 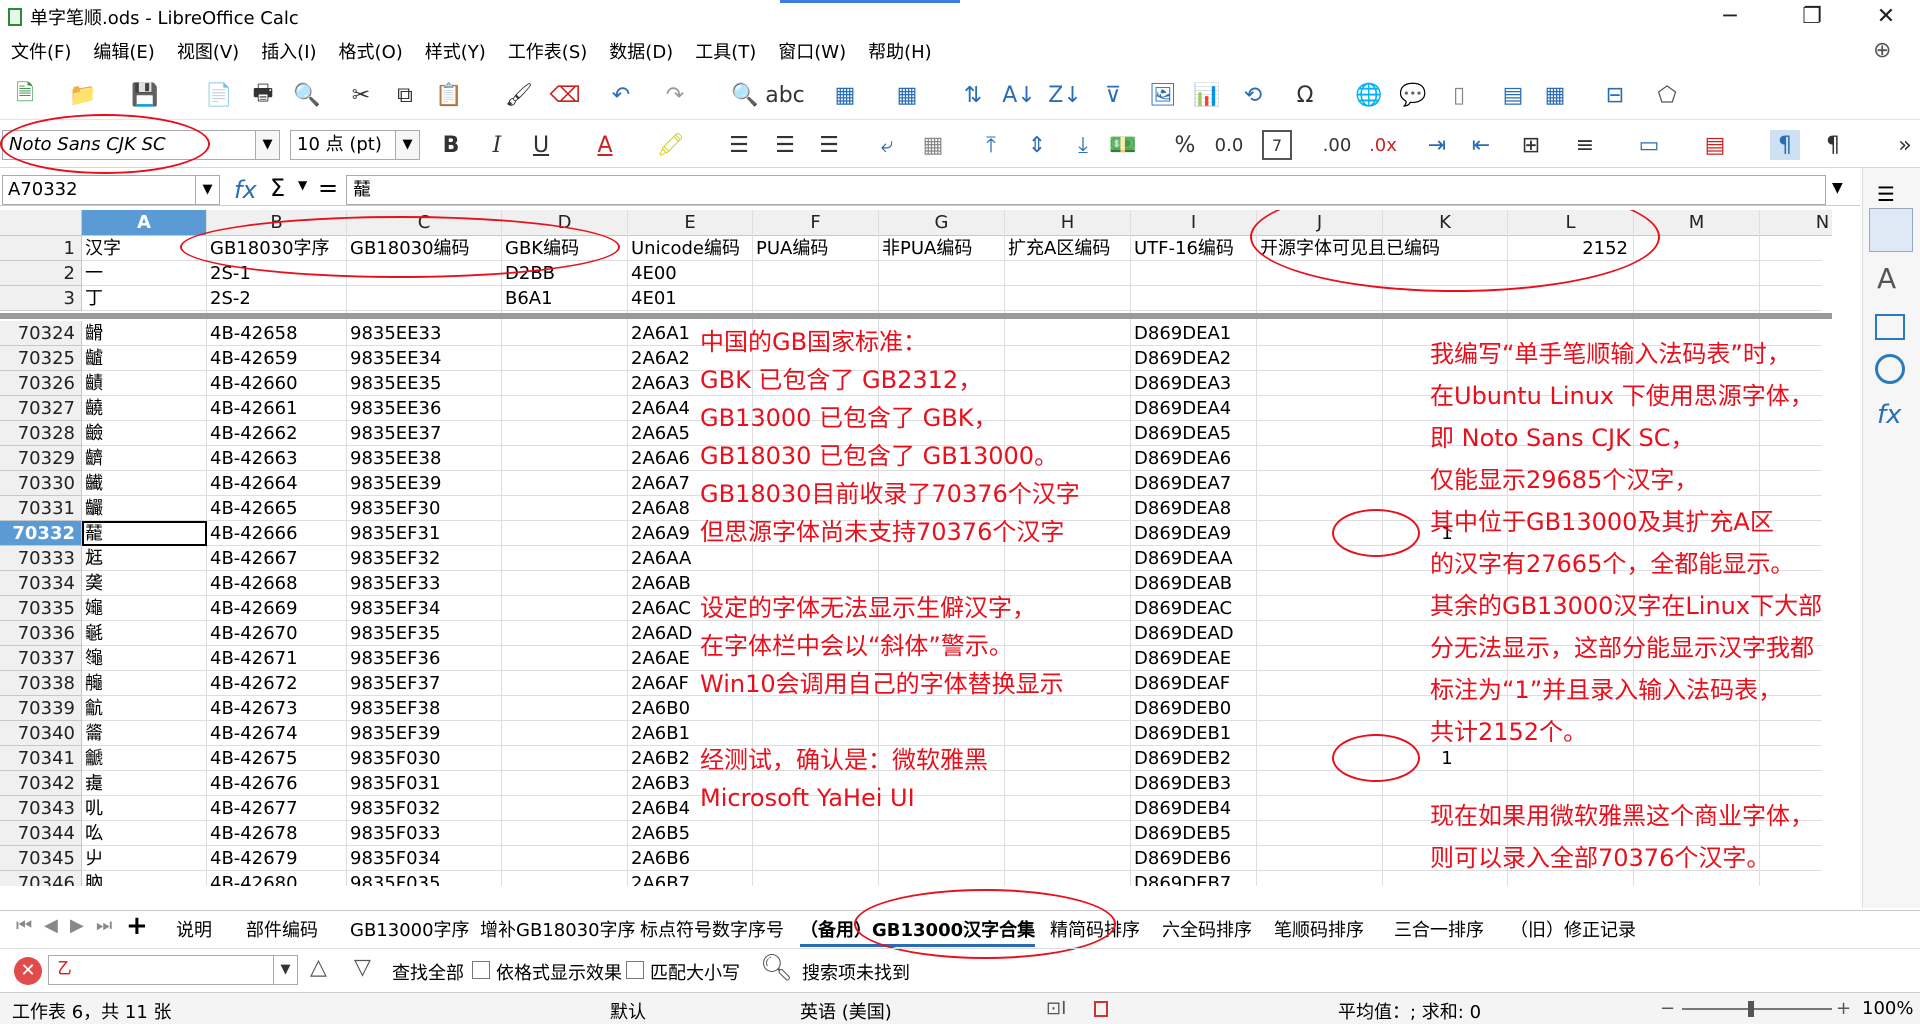 I want to click on define-print-area-icon: ▤, so click(x=1513, y=95).